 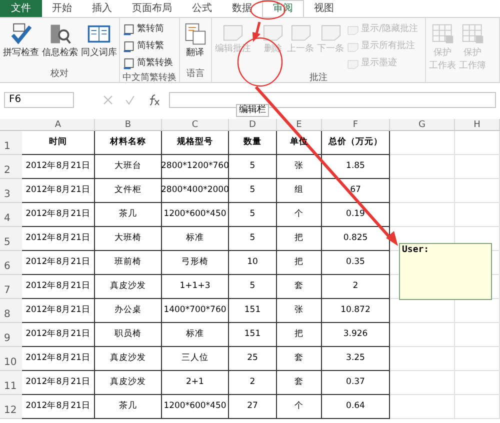 What do you see at coordinates (253, 124) in the screenshot?
I see `column-header: D` at bounding box center [253, 124].